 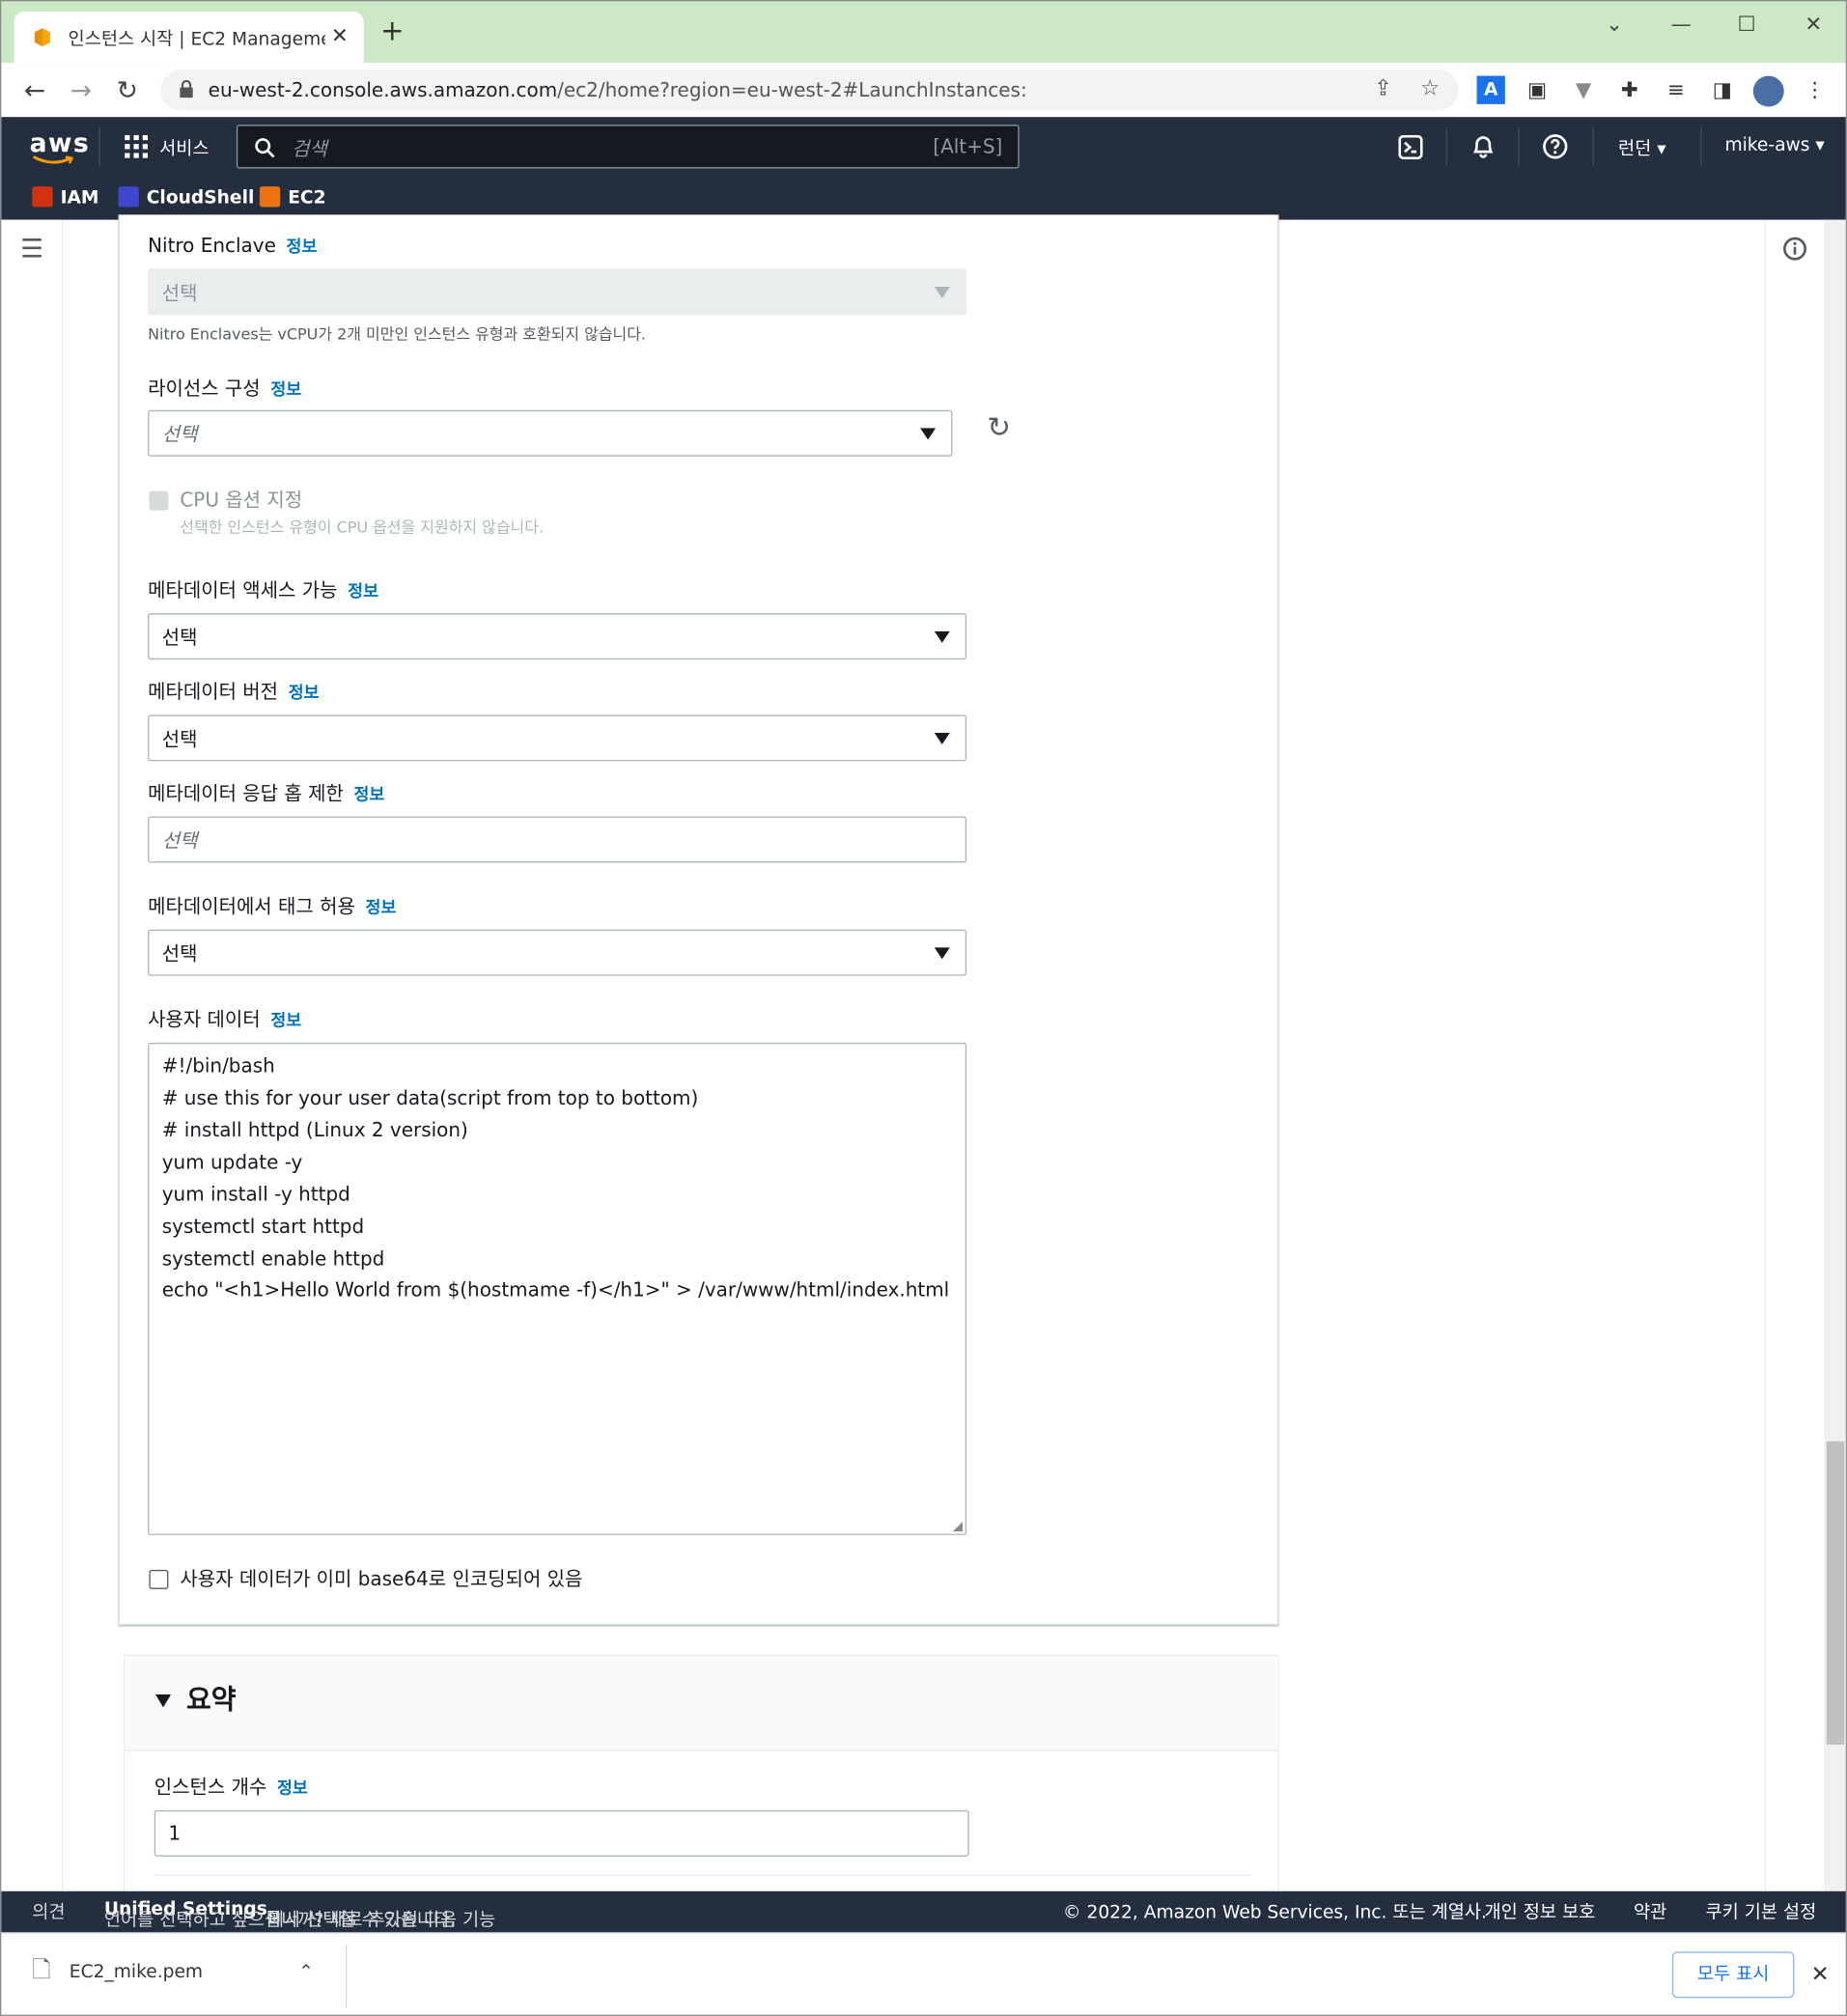 I want to click on aws-logo: aws, so click(x=60, y=142).